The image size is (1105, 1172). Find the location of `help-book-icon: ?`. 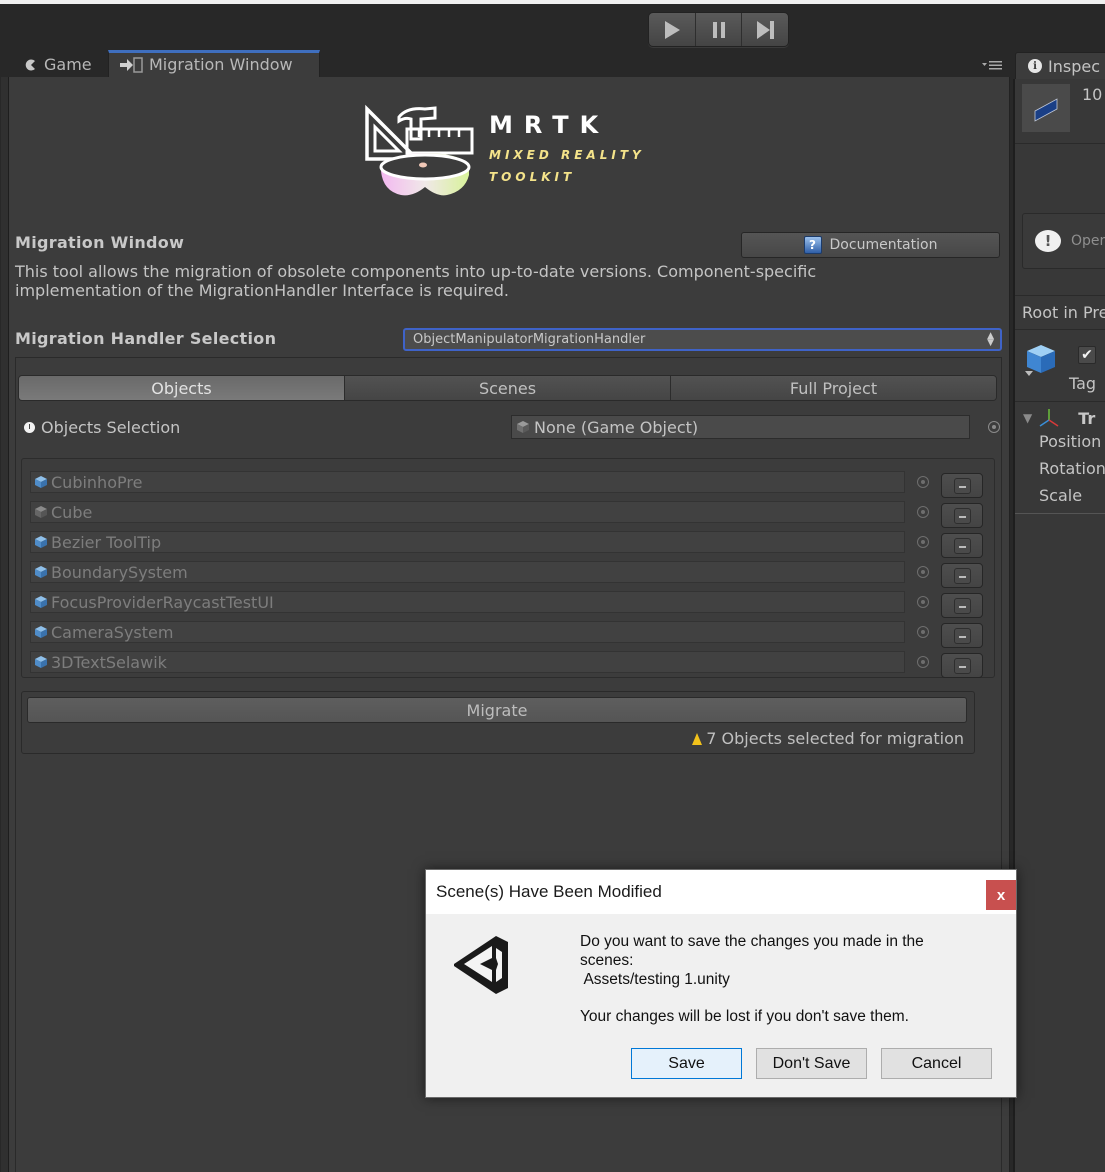

help-book-icon: ? is located at coordinates (812, 245).